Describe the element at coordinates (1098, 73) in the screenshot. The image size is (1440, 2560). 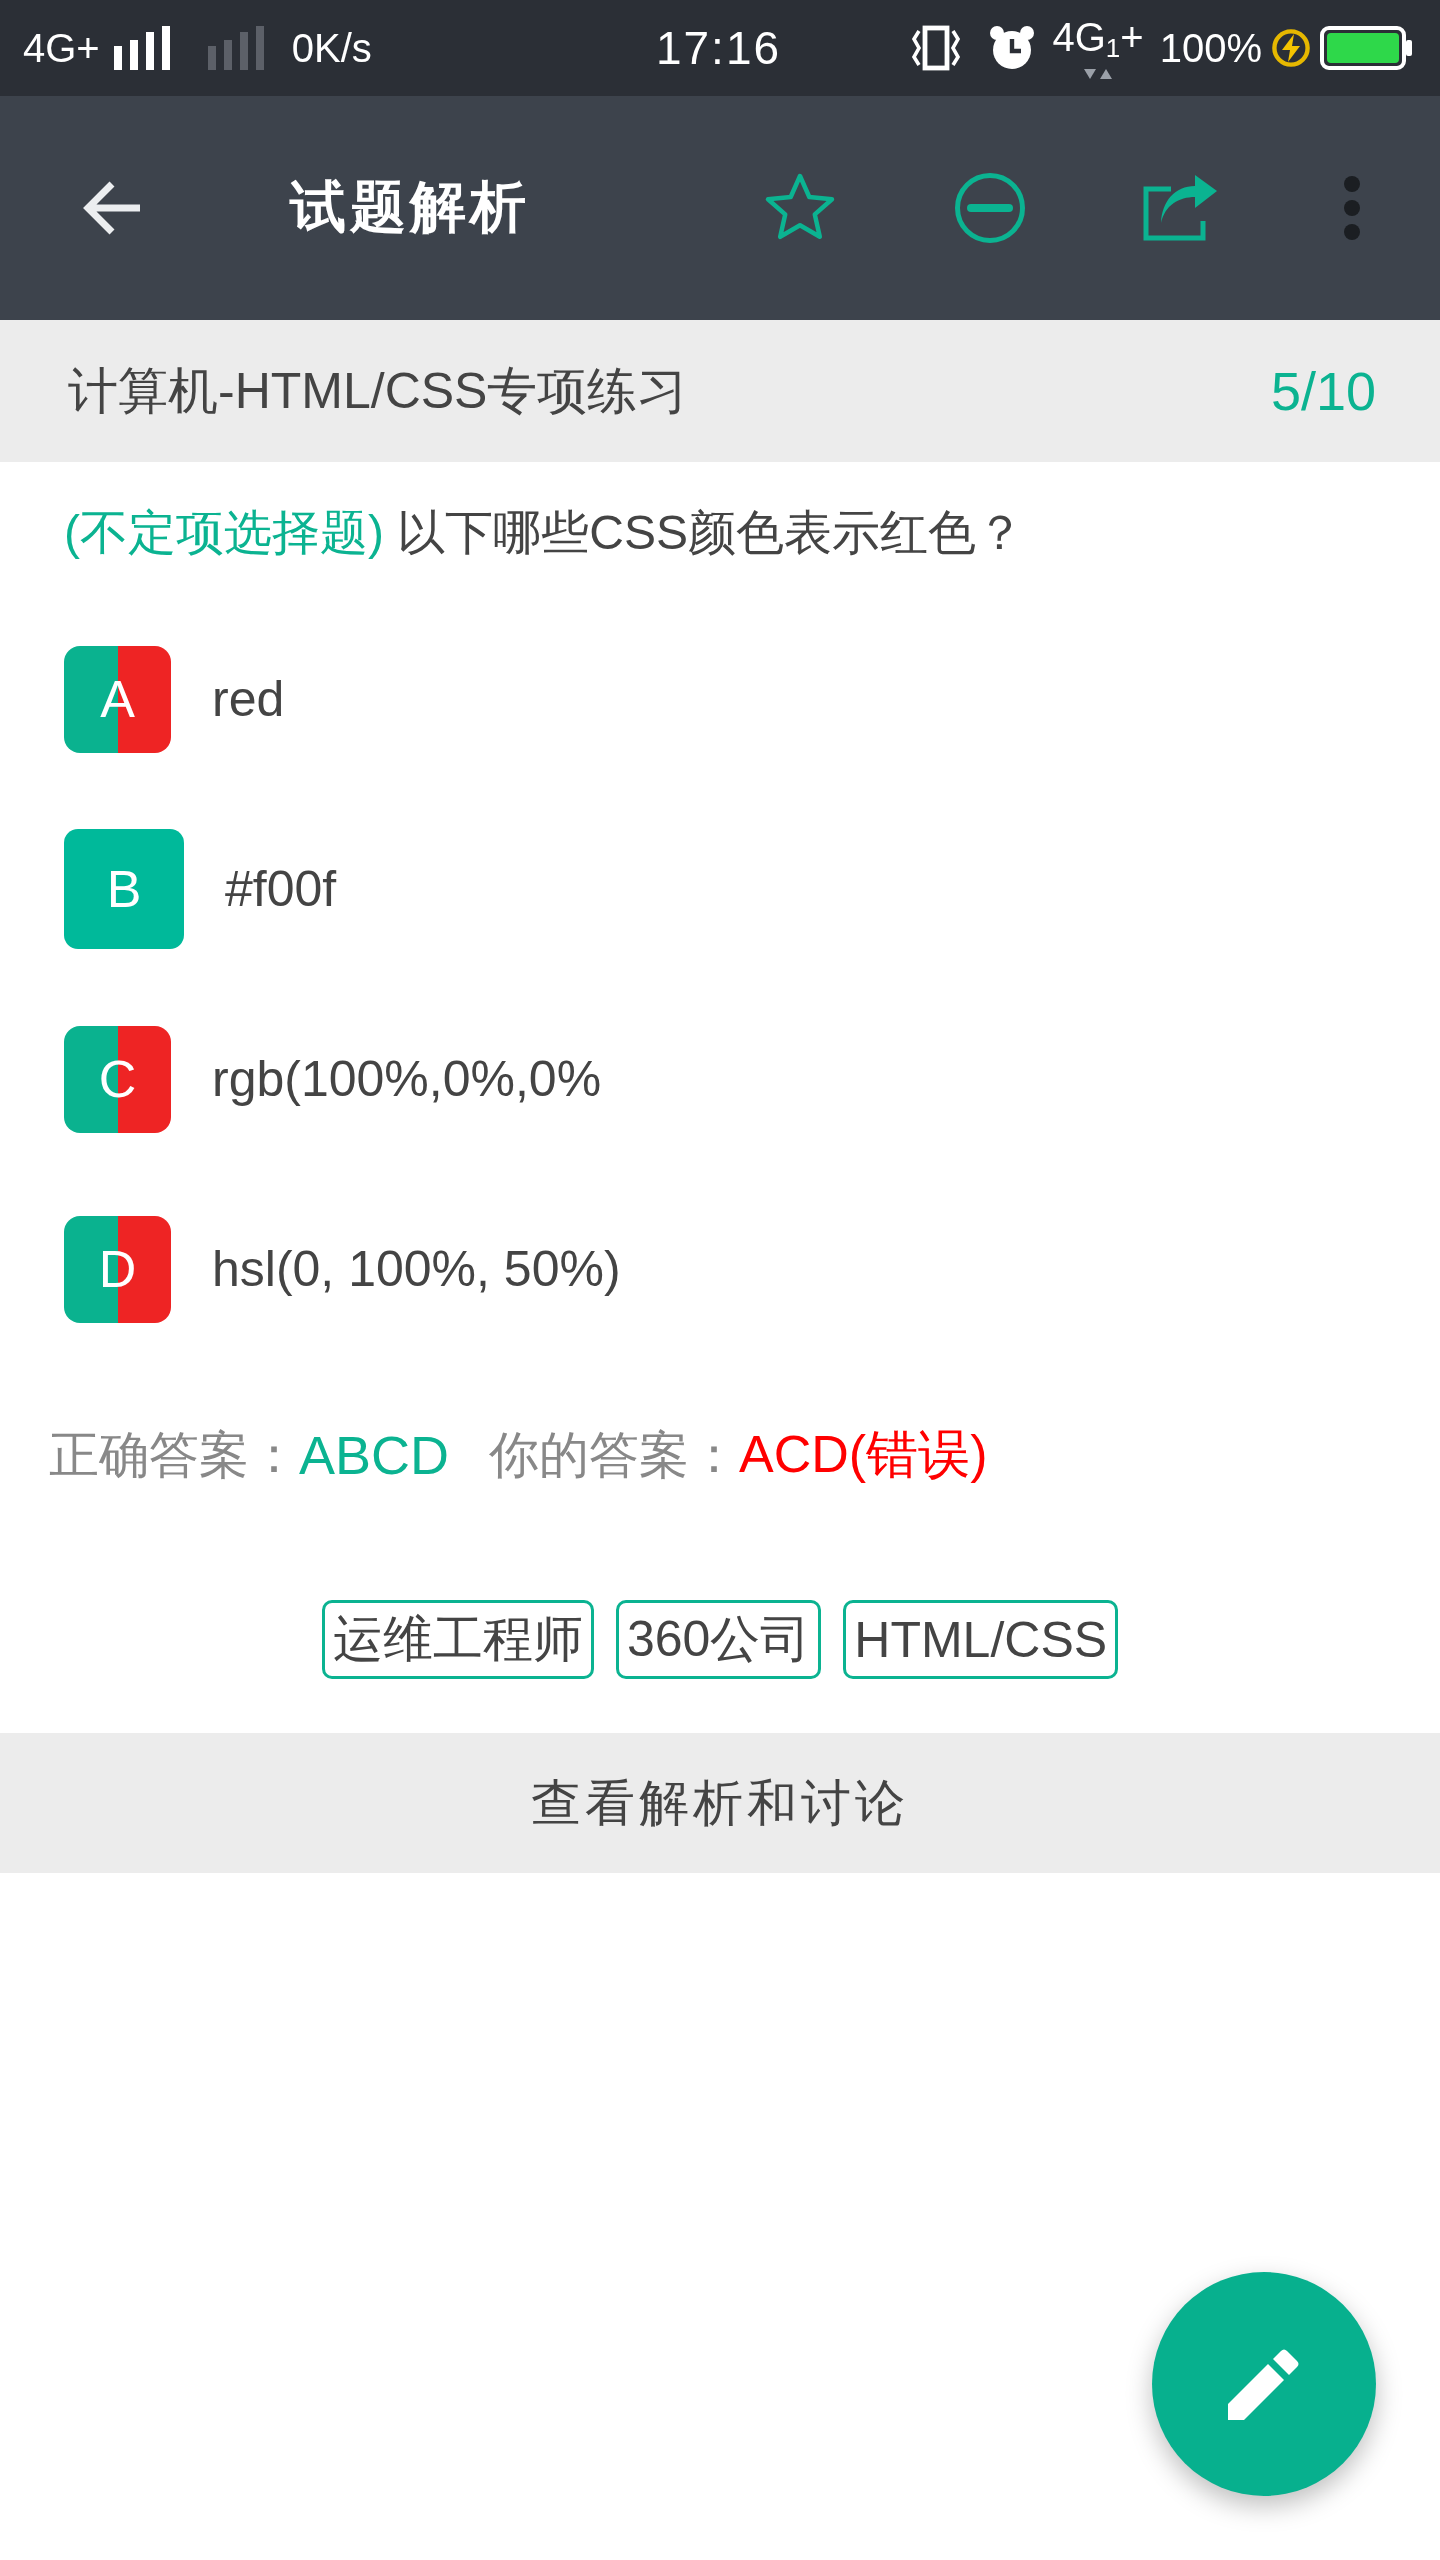
I see `data-activity-icon` at that location.